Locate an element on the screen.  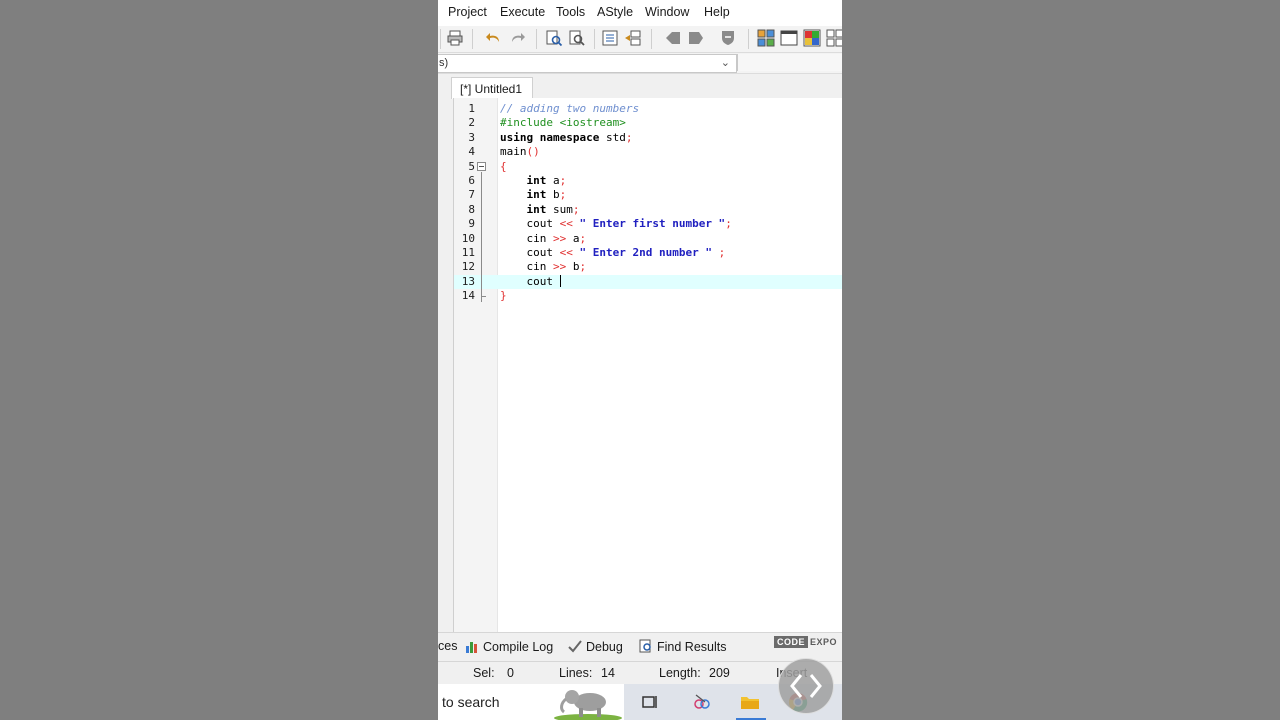
sel-value: 0 is located at coordinates (510, 673).